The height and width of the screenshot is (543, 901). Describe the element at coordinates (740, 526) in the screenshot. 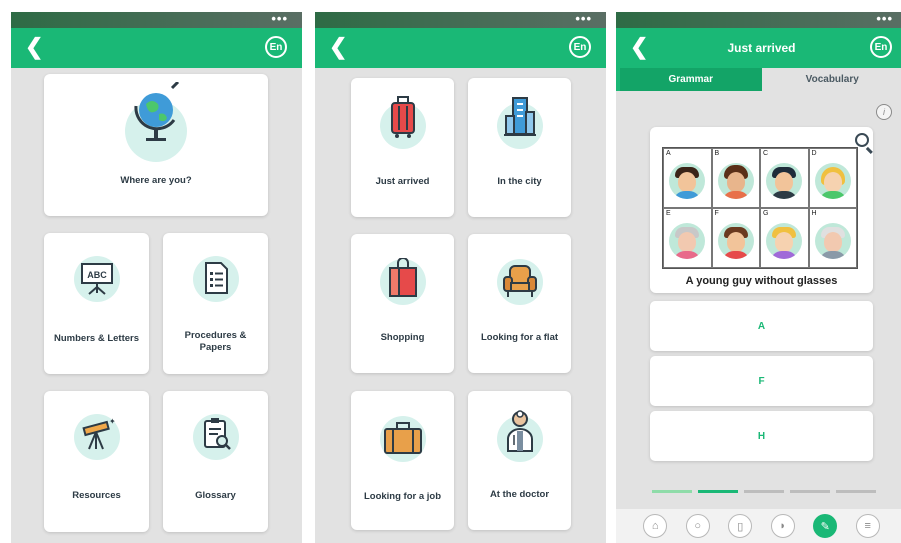

I see `book-icon: ▯` at that location.